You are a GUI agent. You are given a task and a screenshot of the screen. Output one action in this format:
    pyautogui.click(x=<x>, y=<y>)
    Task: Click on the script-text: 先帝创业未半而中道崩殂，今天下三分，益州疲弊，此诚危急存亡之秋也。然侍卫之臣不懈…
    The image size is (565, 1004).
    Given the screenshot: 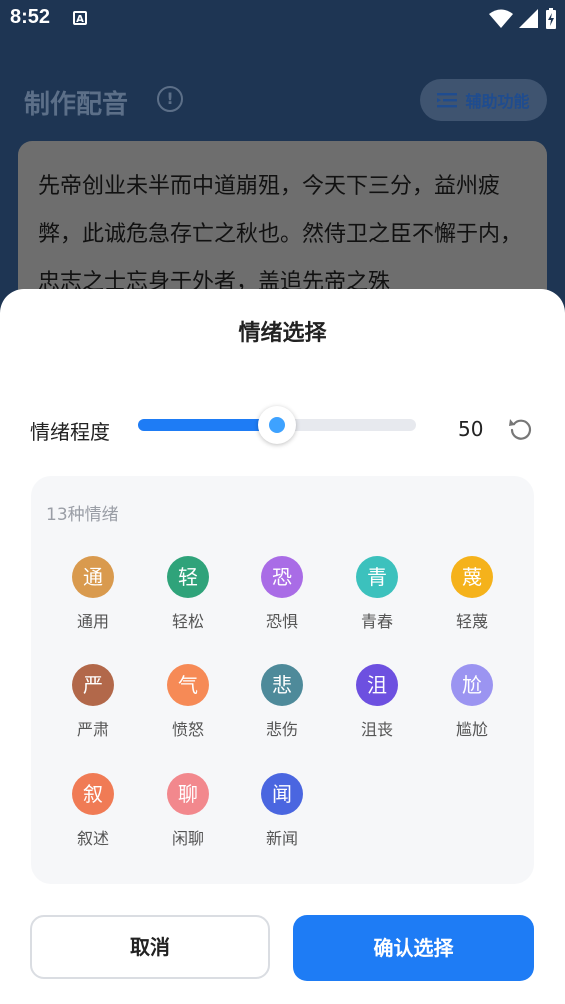 What is the action you would take?
    pyautogui.click(x=280, y=234)
    